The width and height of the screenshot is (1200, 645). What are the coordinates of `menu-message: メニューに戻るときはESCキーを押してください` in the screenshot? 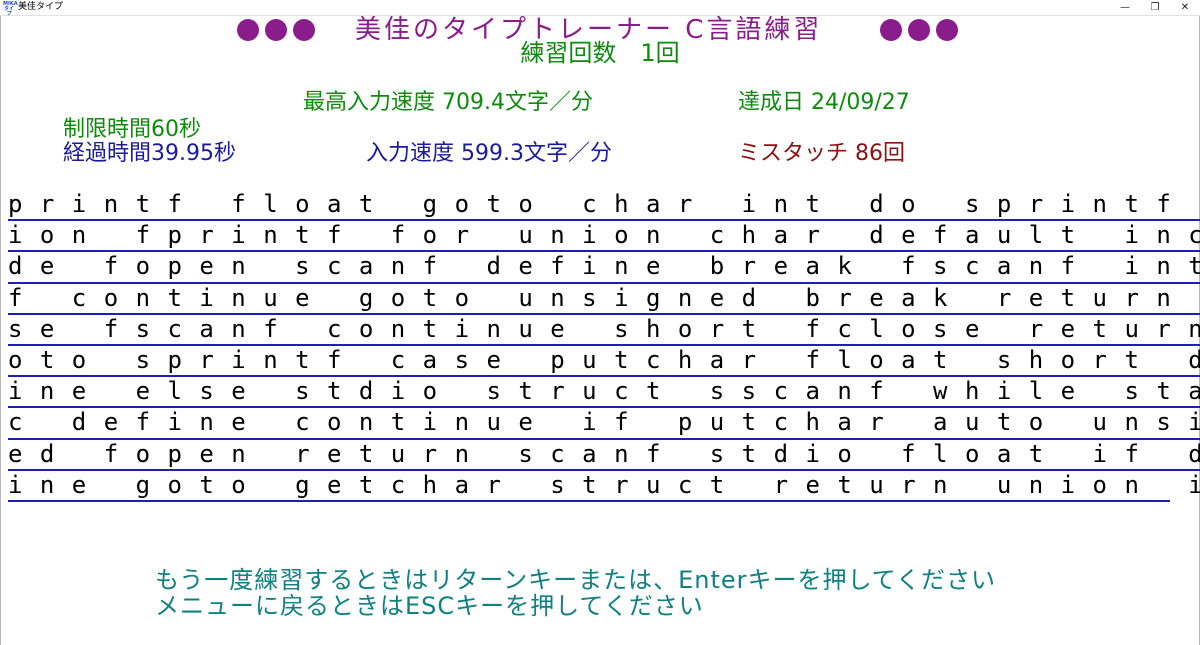 It's located at (429, 606).